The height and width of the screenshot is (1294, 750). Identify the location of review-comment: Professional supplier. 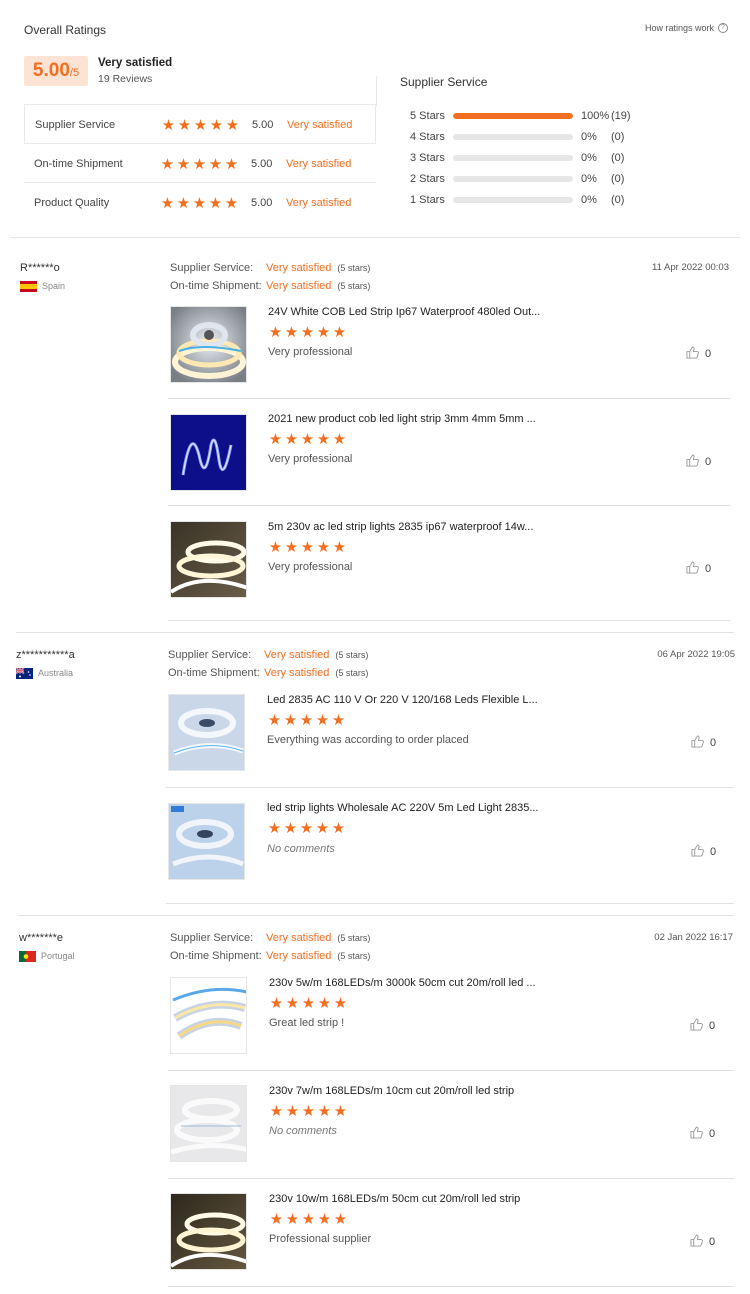
(320, 1239).